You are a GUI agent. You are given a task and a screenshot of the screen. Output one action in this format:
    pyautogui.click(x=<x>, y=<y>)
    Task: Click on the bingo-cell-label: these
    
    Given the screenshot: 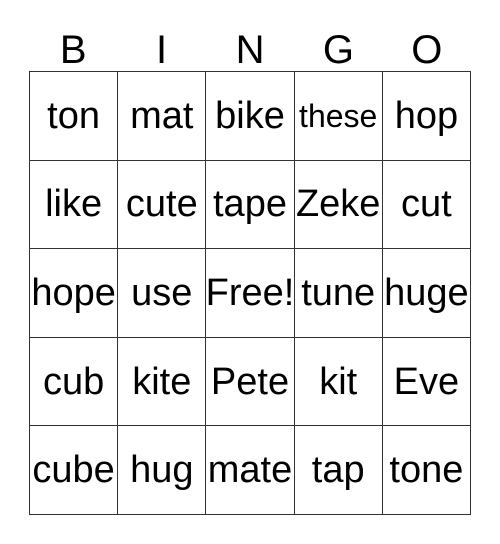 What is the action you would take?
    pyautogui.click(x=338, y=115)
    